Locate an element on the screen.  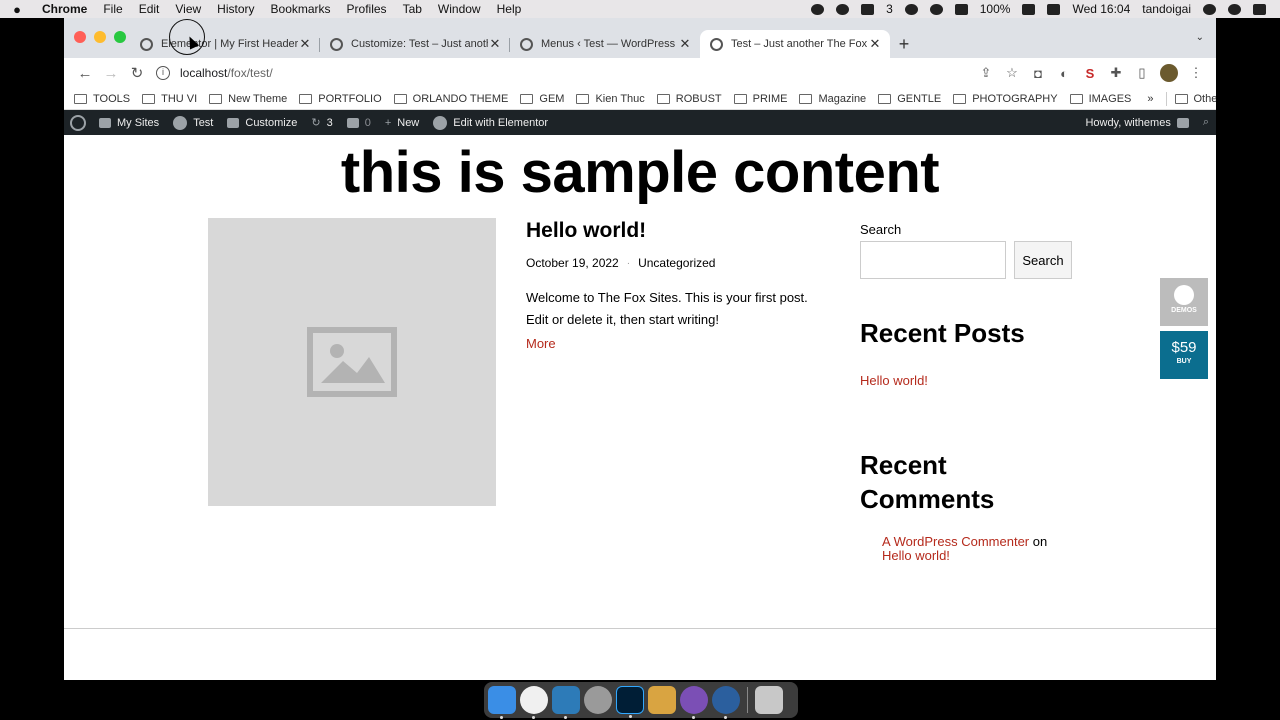
adobe-icon is located at coordinates (868, 9).